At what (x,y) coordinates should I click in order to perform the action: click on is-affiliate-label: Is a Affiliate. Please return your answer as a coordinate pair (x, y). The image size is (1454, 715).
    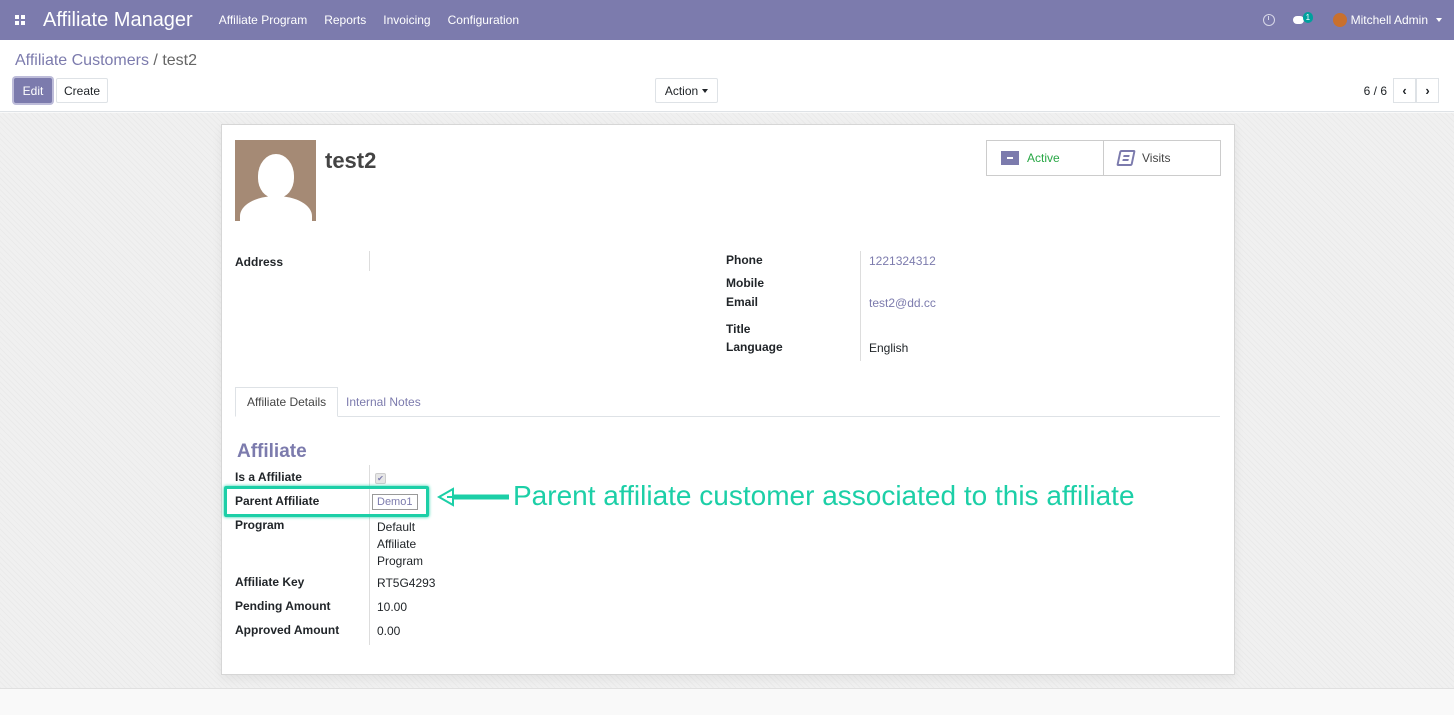
    Looking at the image, I should click on (268, 477).